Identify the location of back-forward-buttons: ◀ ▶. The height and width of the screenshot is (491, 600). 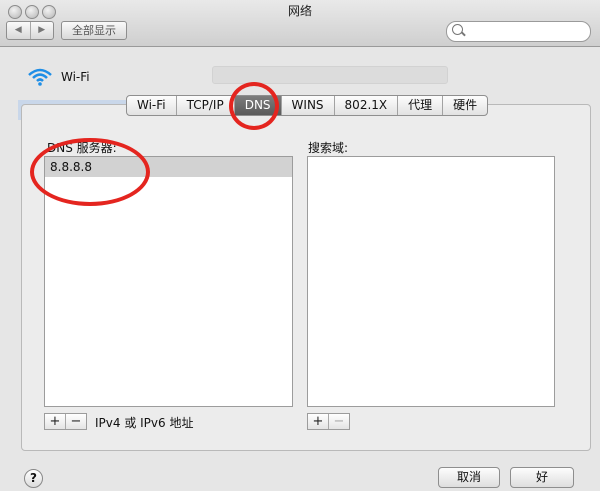
(30, 30).